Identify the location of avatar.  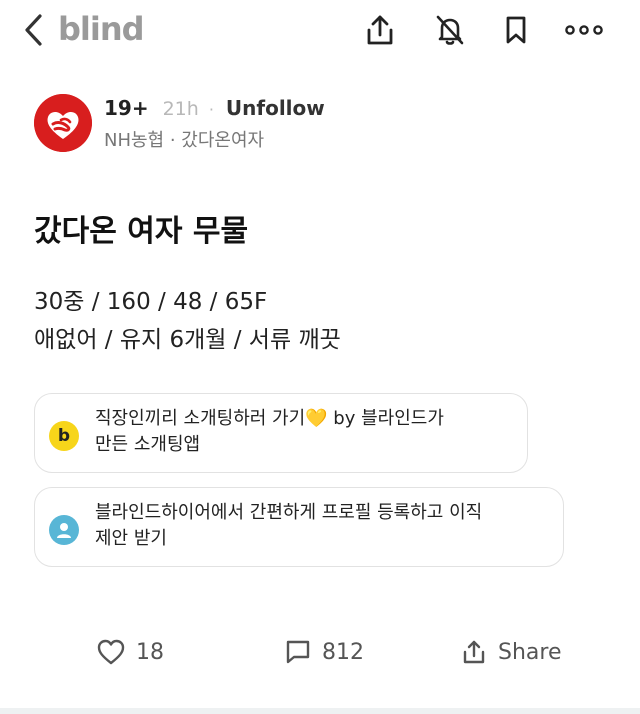
(63, 123).